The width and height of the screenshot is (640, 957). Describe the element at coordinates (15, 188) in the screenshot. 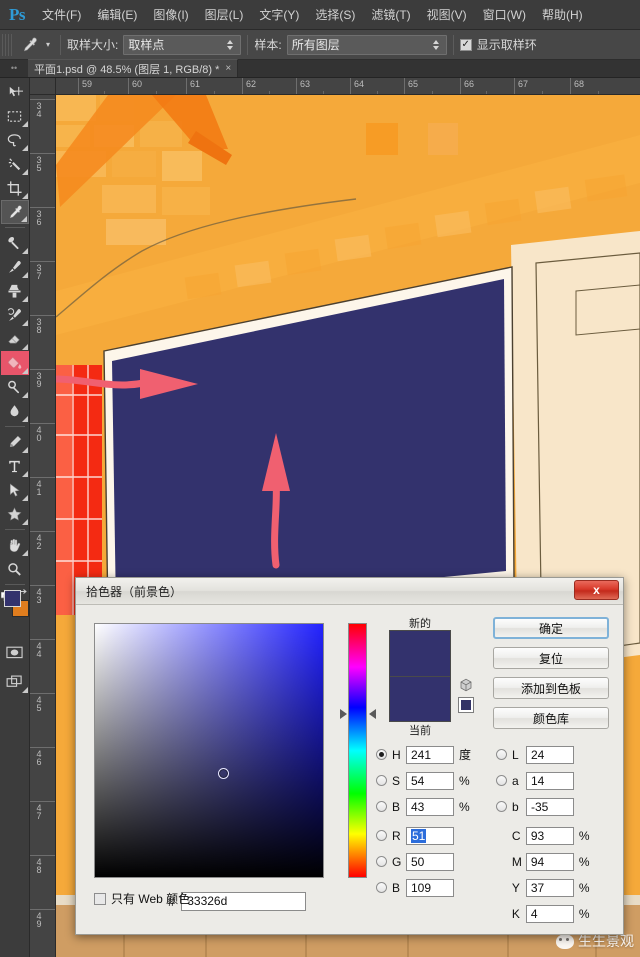

I see `crop-tool` at that location.